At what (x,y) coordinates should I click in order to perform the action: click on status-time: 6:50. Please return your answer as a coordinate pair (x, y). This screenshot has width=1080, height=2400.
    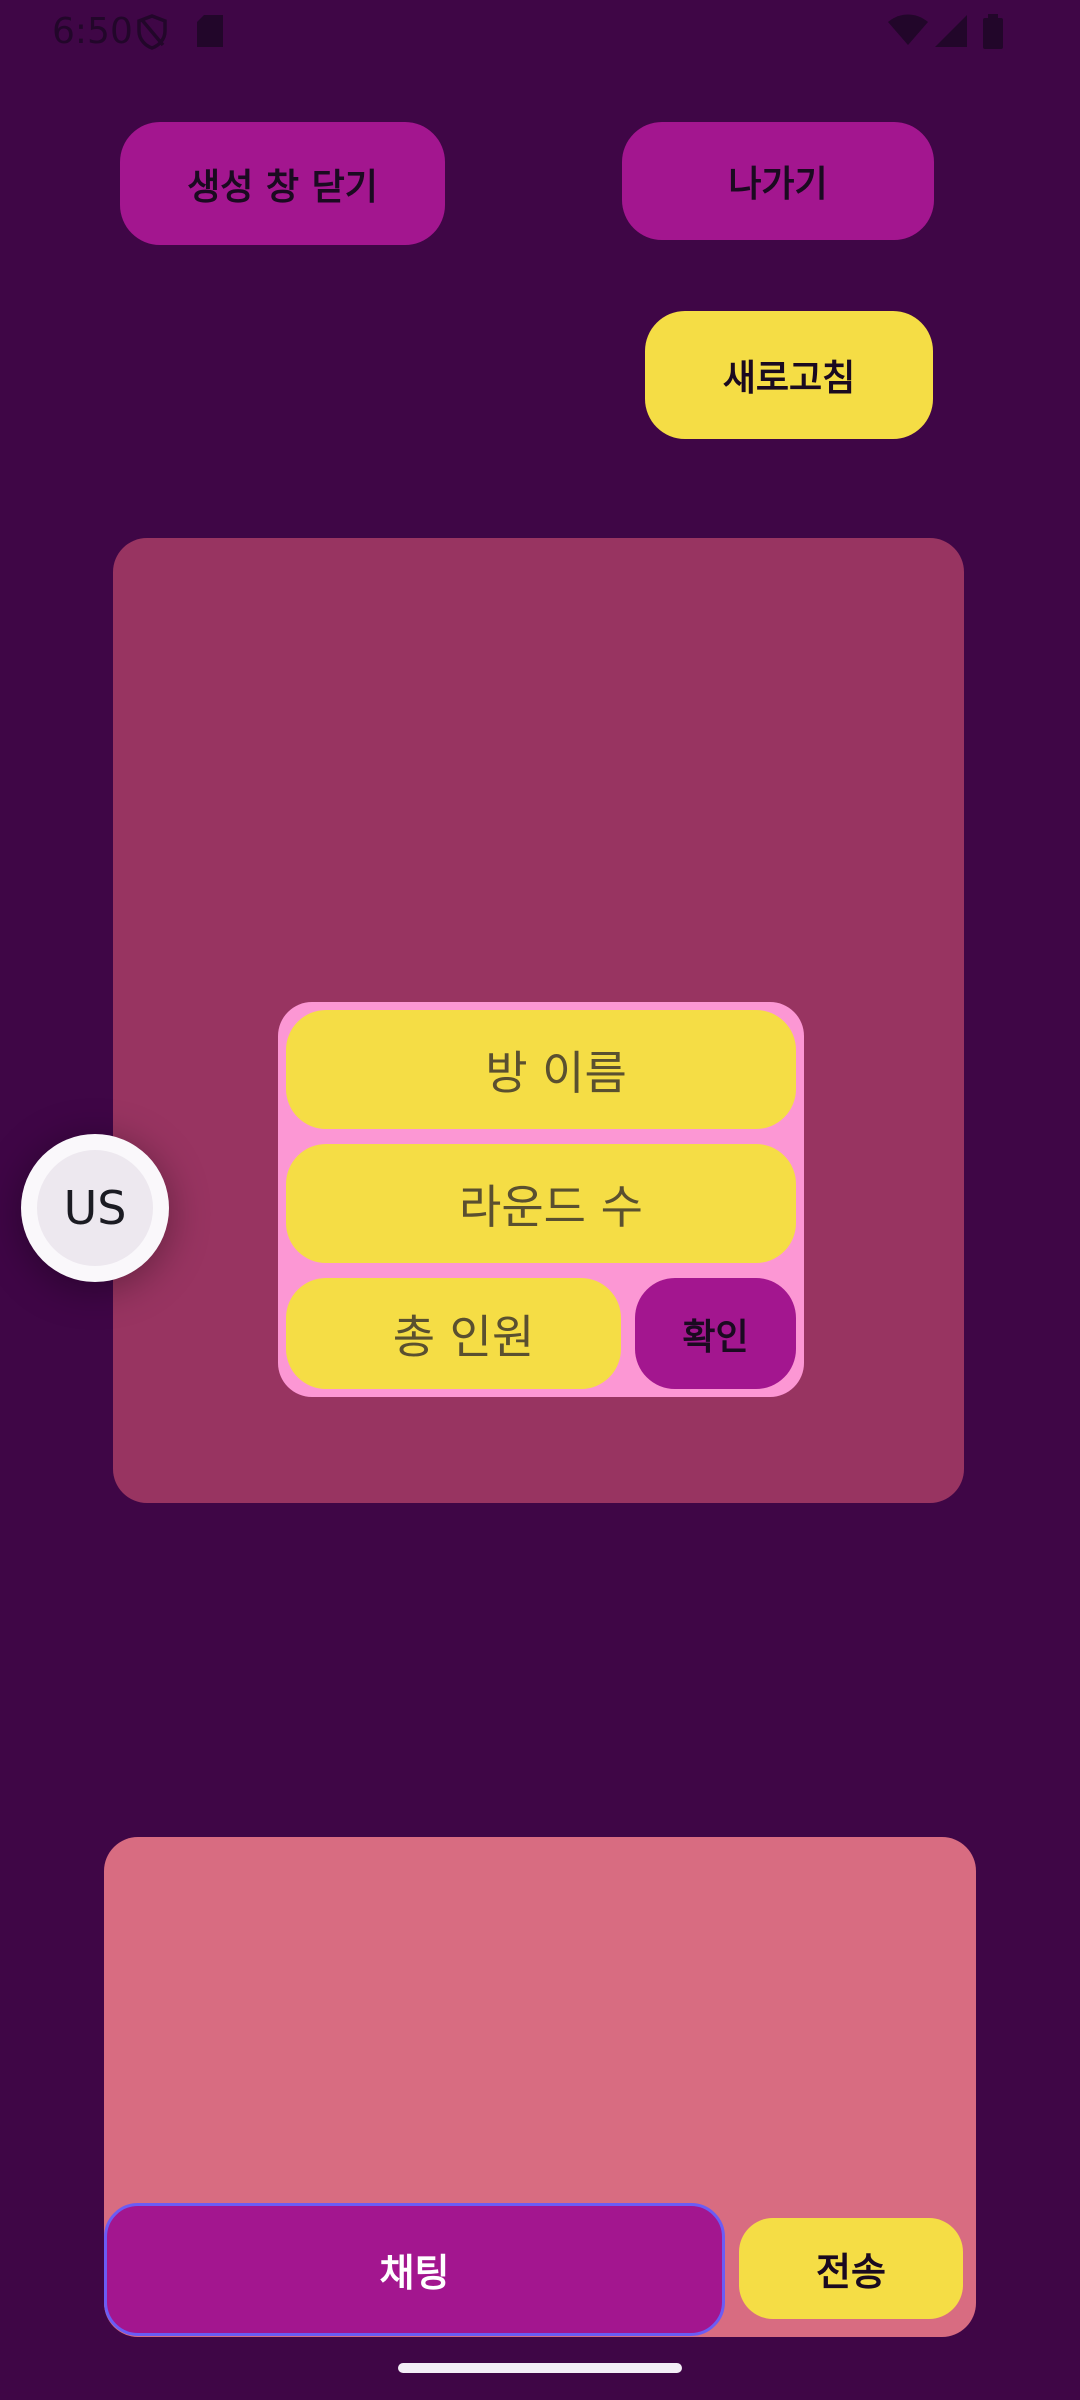
    Looking at the image, I should click on (92, 31).